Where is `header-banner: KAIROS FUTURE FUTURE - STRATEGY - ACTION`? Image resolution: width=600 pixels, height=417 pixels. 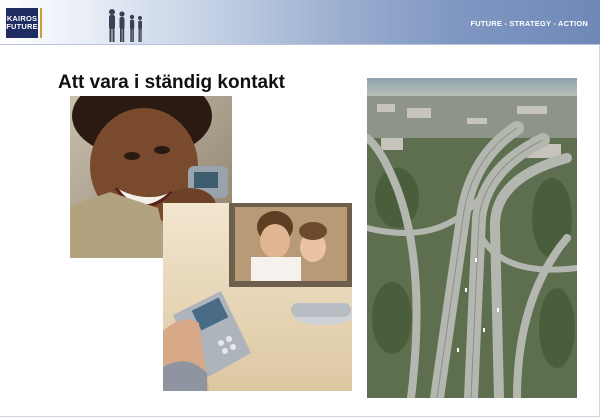
header-banner: KAIROS FUTURE FUTURE - STRATEGY - ACTION is located at coordinates (300, 22).